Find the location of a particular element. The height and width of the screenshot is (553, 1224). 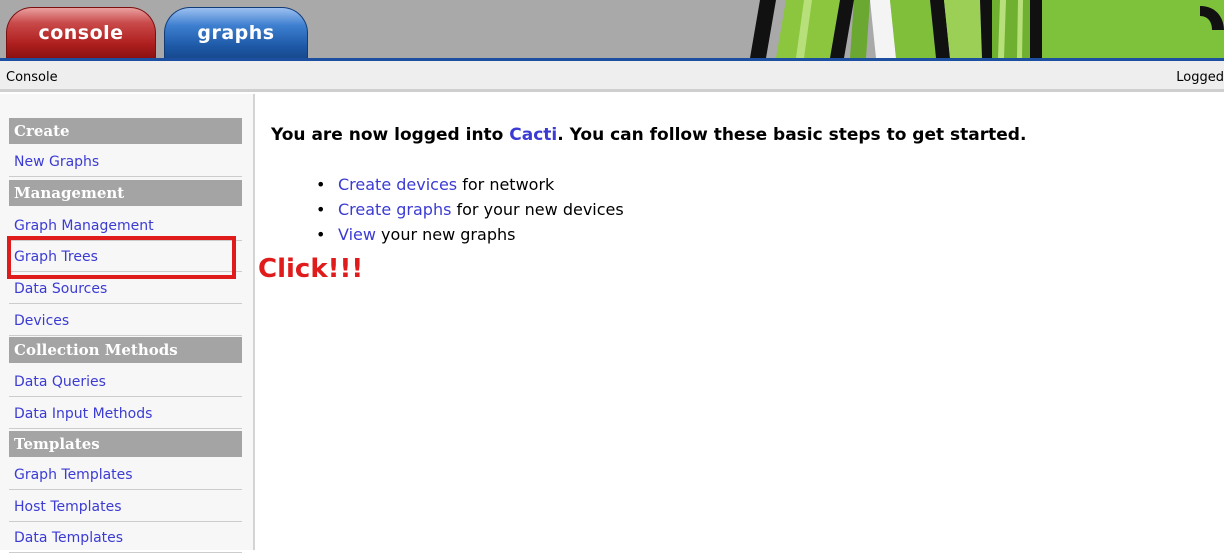

cacti-logo-image is located at coordinates (977, 29).